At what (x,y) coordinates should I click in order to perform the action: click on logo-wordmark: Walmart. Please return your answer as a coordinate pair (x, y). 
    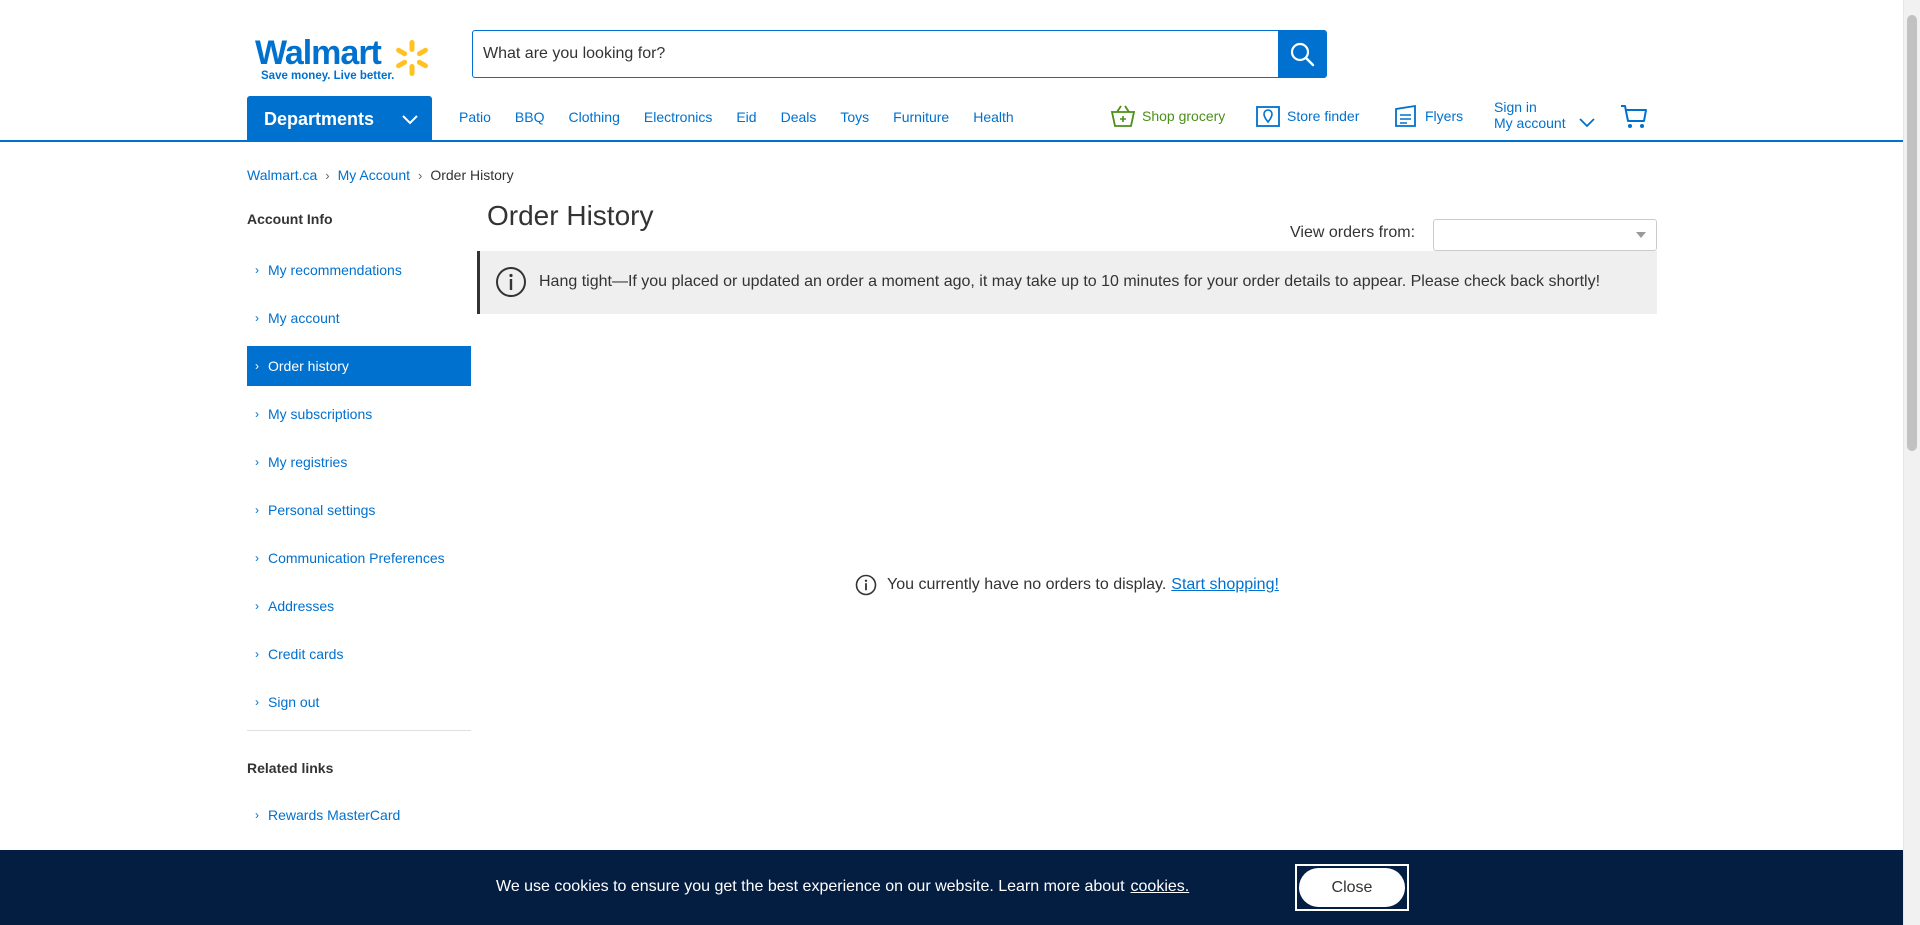
    Looking at the image, I should click on (318, 53).